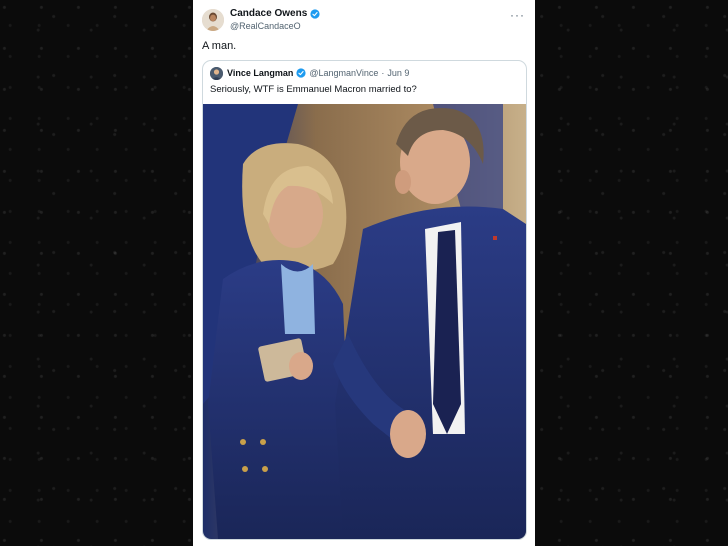 The image size is (728, 546). Describe the element at coordinates (343, 73) in the screenshot. I see `quoted-author-handle: @LangmanVince` at that location.